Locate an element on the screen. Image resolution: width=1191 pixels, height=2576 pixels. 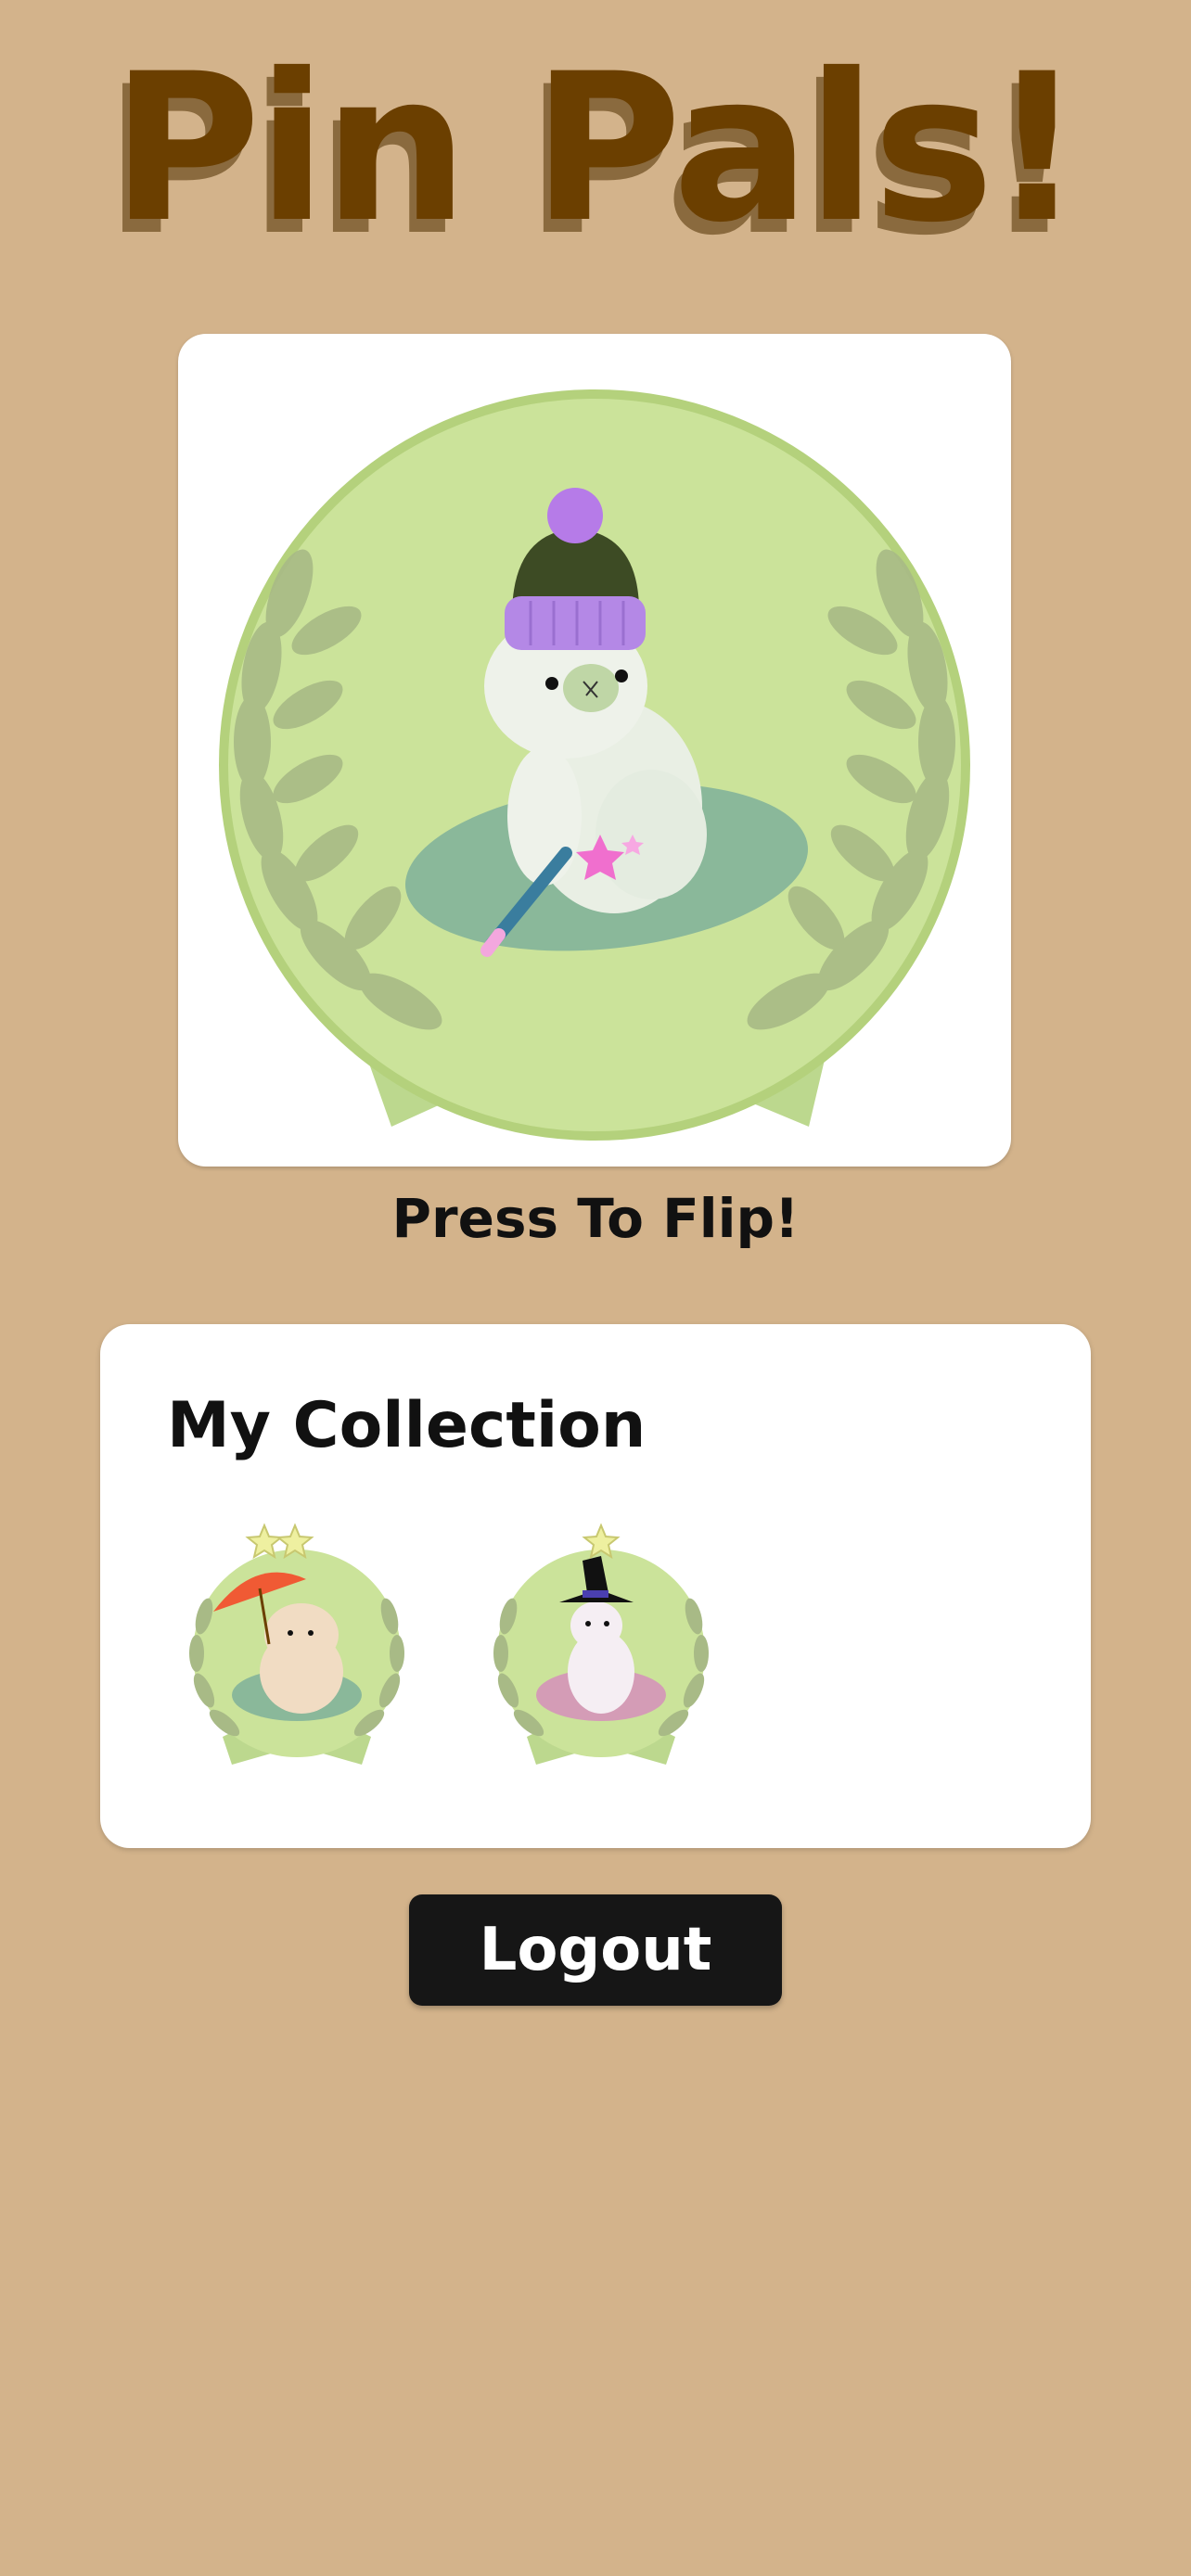
alpaca-witch-pin-image is located at coordinates (601, 1644).